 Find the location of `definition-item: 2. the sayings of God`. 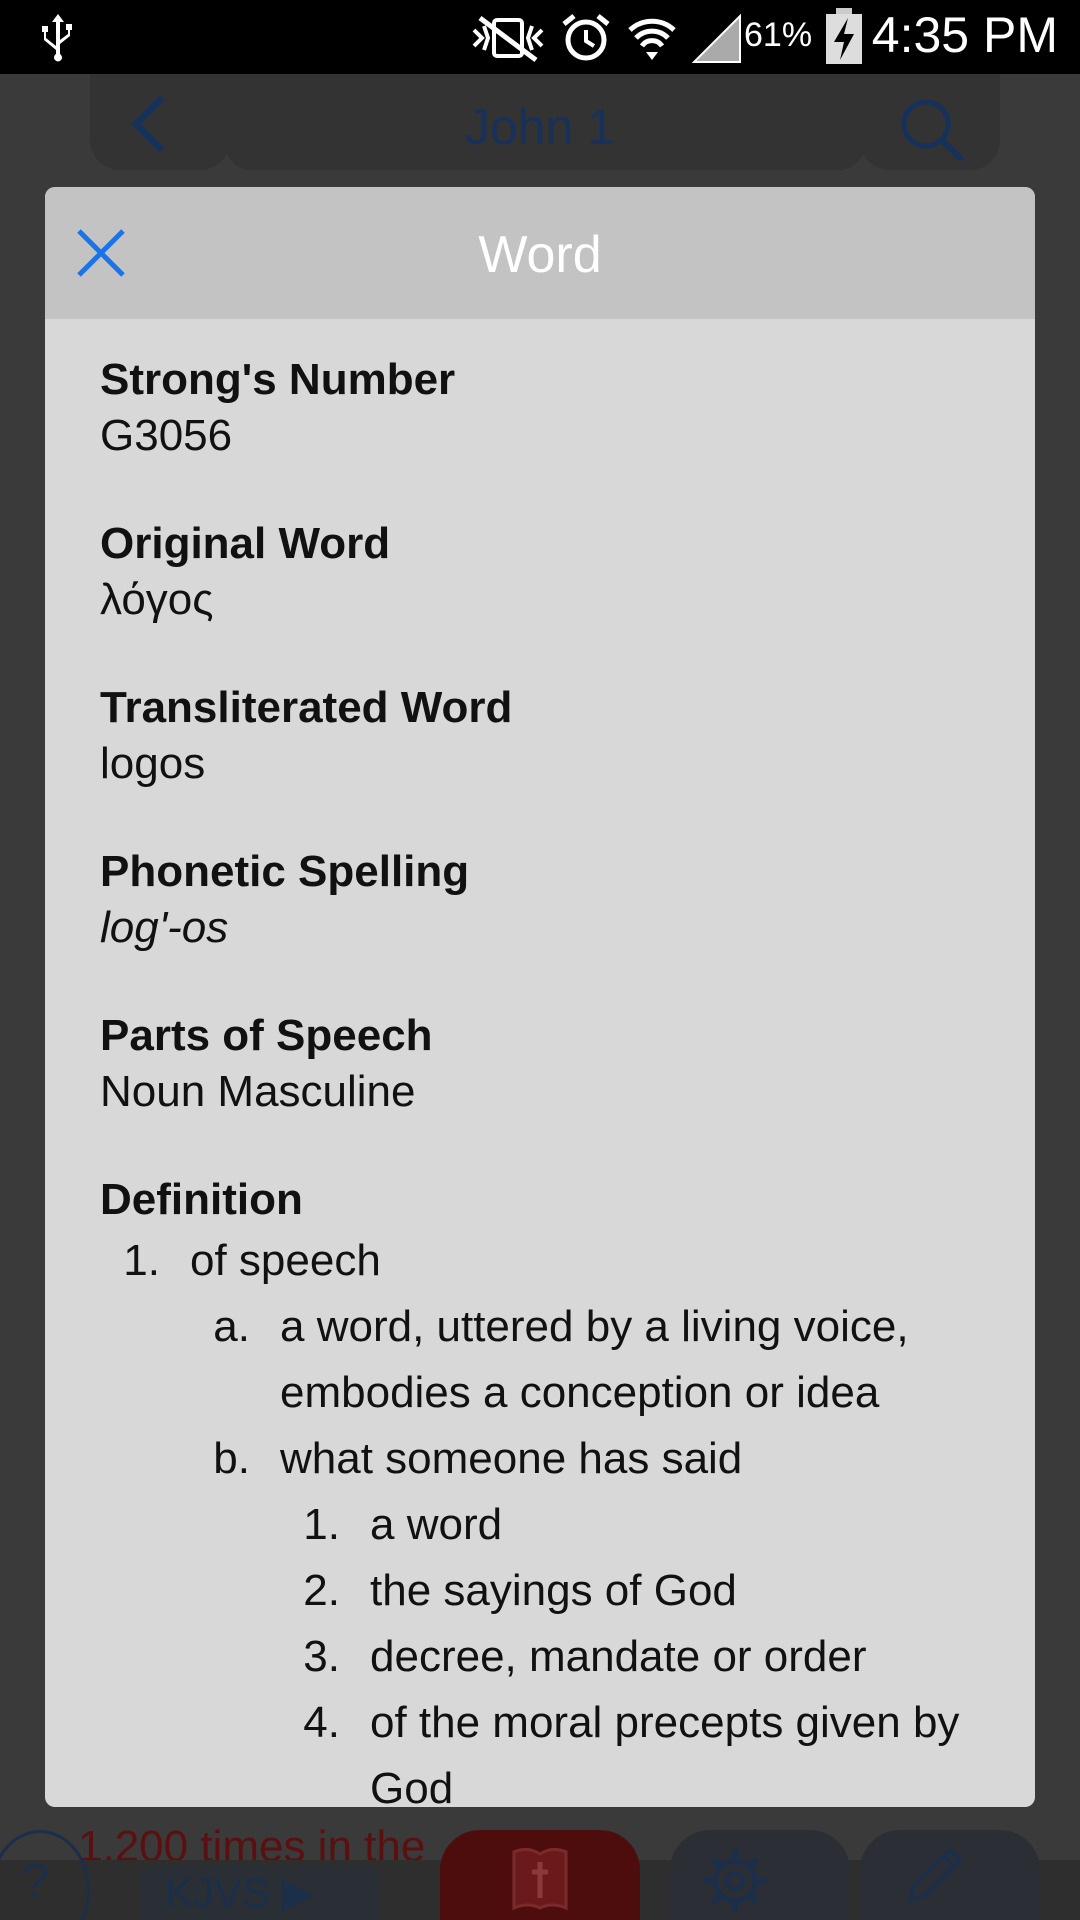

definition-item: 2. the sayings of God is located at coordinates (550, 1591).